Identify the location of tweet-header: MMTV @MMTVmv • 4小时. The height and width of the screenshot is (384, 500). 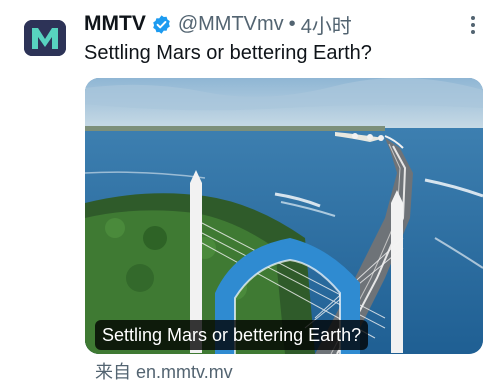
(218, 24).